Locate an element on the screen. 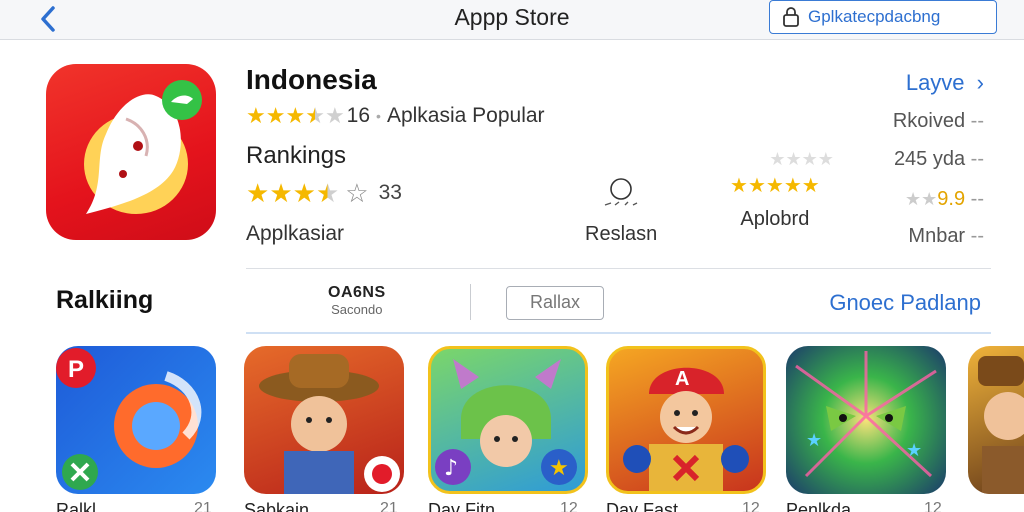  tab-oasns-title: OA6NS is located at coordinates (357, 292).